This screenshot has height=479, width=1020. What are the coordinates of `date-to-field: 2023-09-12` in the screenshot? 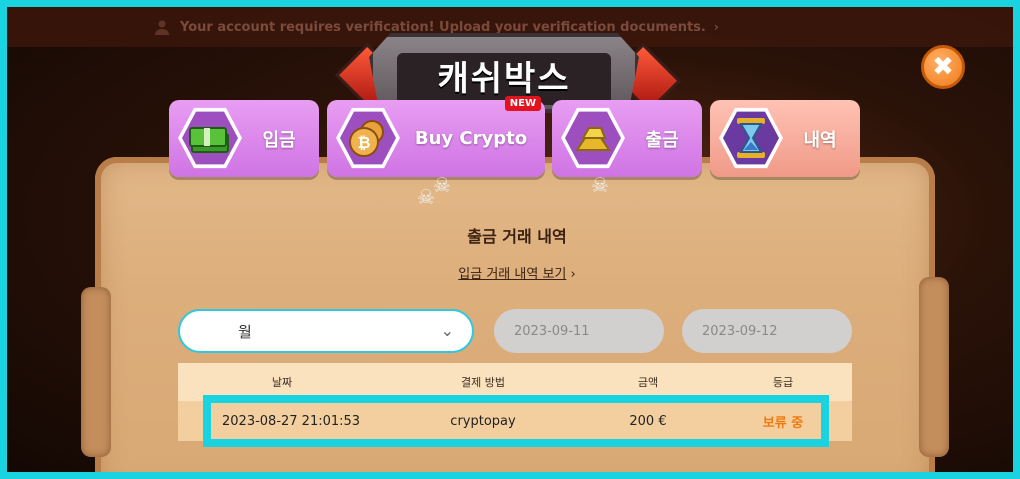 It's located at (767, 331).